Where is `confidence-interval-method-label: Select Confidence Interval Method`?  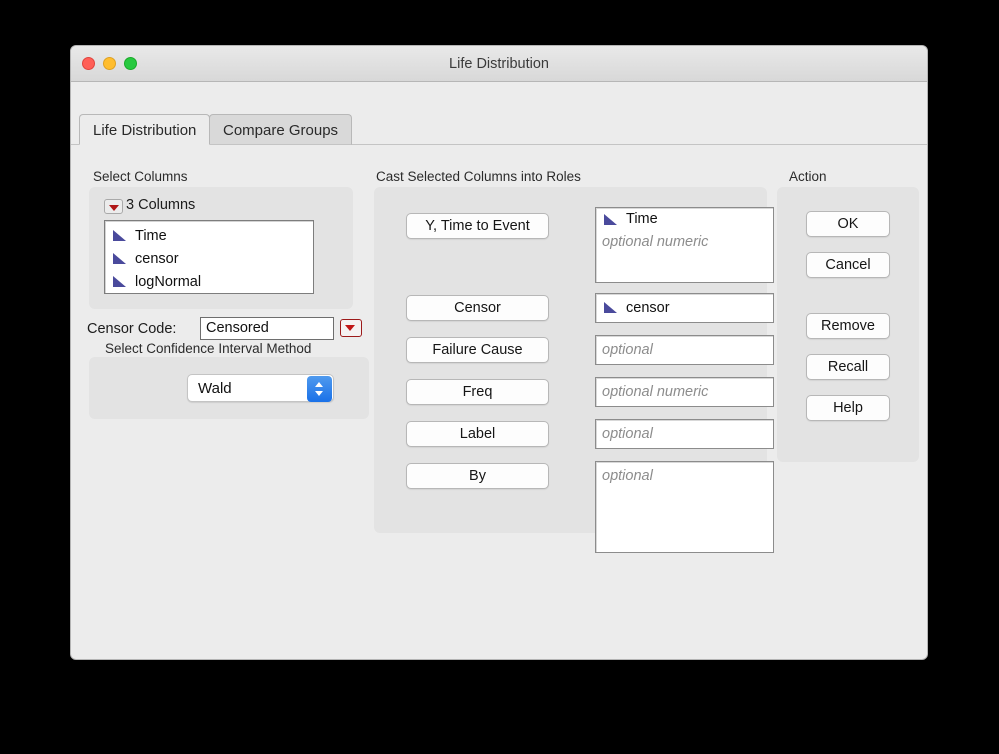
confidence-interval-method-label: Select Confidence Interval Method is located at coordinates (208, 348).